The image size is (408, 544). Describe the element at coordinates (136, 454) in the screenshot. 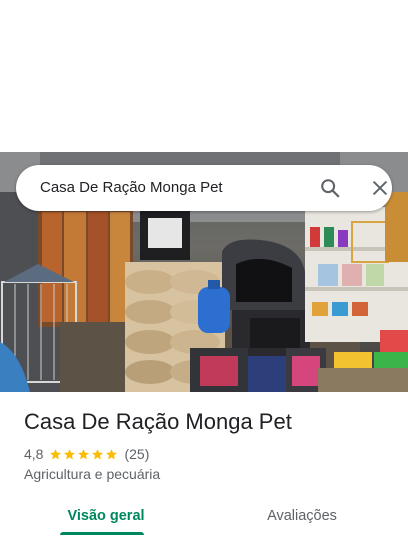

I see `review-count: (25)` at that location.